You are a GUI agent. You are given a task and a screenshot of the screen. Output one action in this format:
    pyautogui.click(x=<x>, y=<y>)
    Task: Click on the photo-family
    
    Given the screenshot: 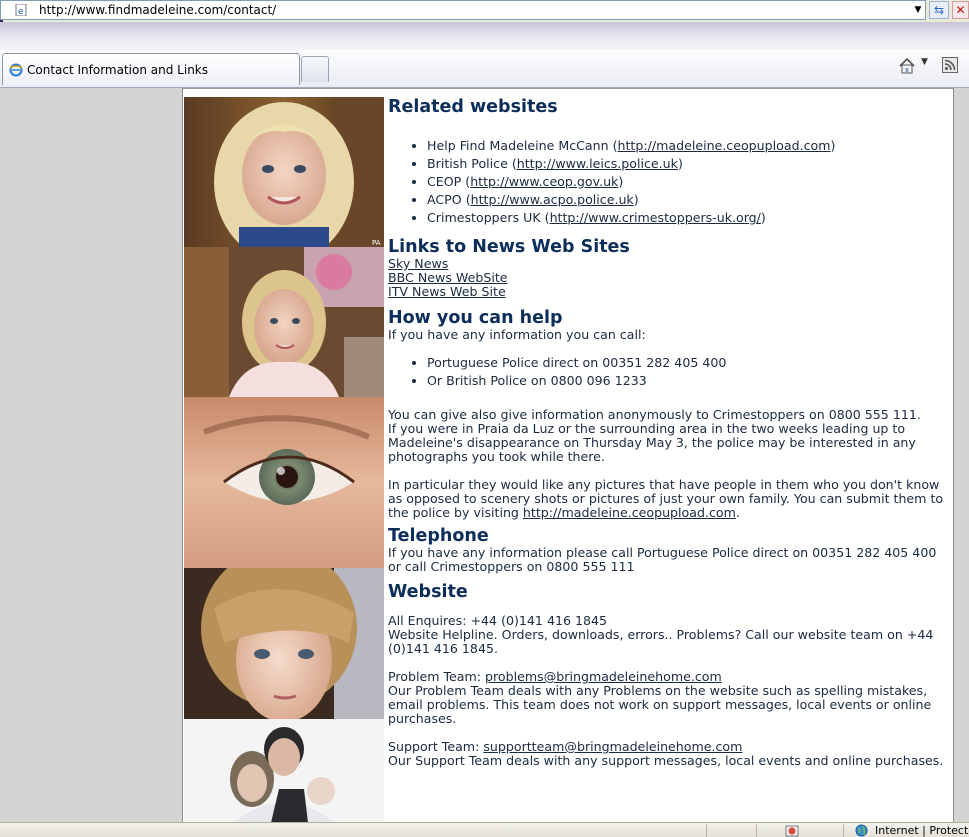 What is the action you would take?
    pyautogui.click(x=284, y=770)
    